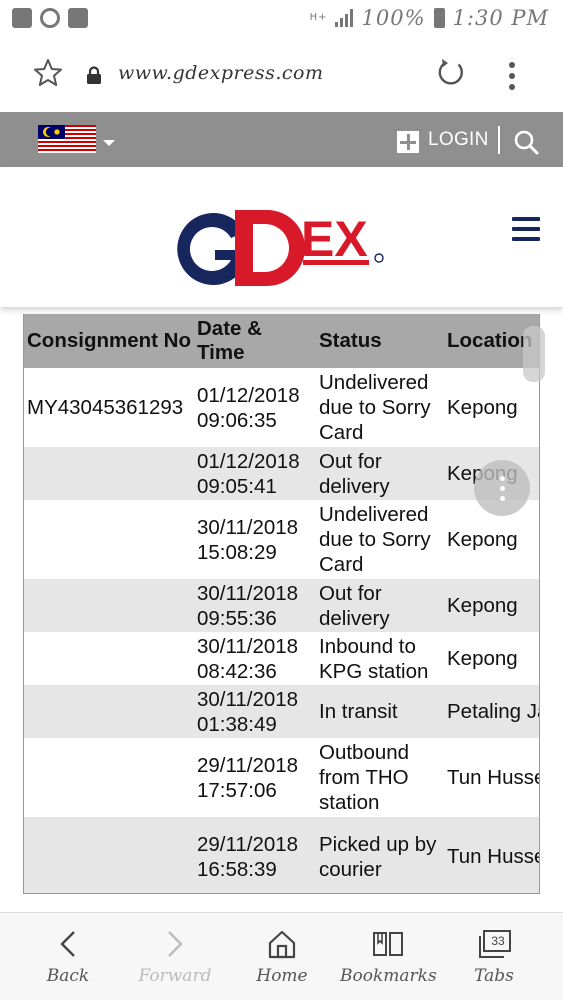 The width and height of the screenshot is (563, 1000). I want to click on whatsapp-icon, so click(50, 18).